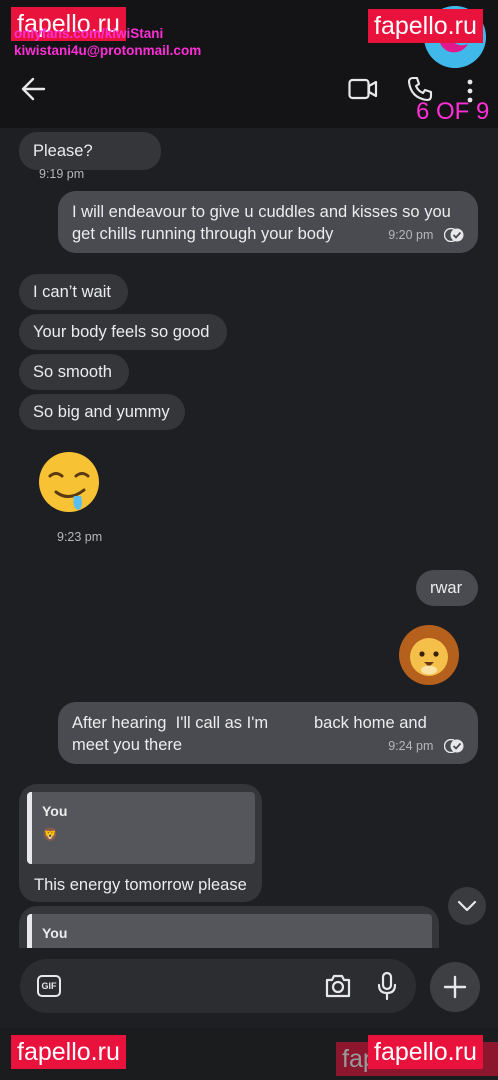  I want to click on plus-icon, so click(455, 987).